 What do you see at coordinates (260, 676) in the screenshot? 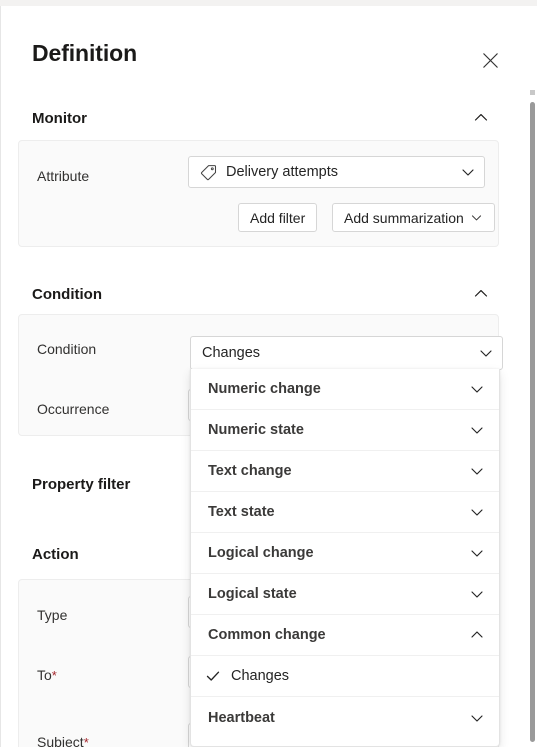
I see `dropdown-item-label: Changes` at bounding box center [260, 676].